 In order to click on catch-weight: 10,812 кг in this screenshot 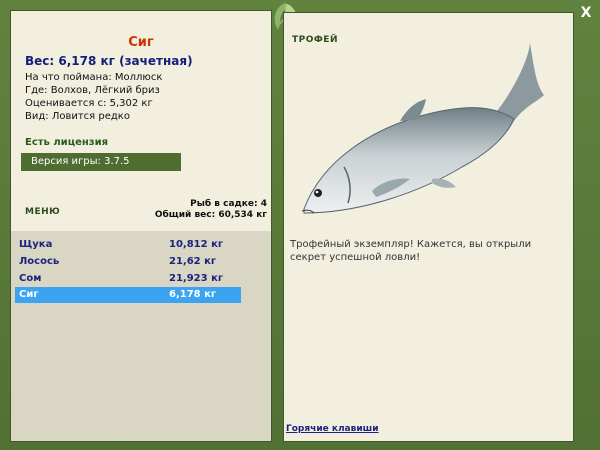, I will do `click(196, 244)`.